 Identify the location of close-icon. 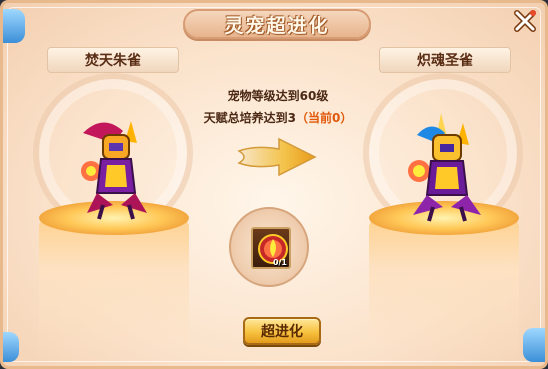
(525, 21).